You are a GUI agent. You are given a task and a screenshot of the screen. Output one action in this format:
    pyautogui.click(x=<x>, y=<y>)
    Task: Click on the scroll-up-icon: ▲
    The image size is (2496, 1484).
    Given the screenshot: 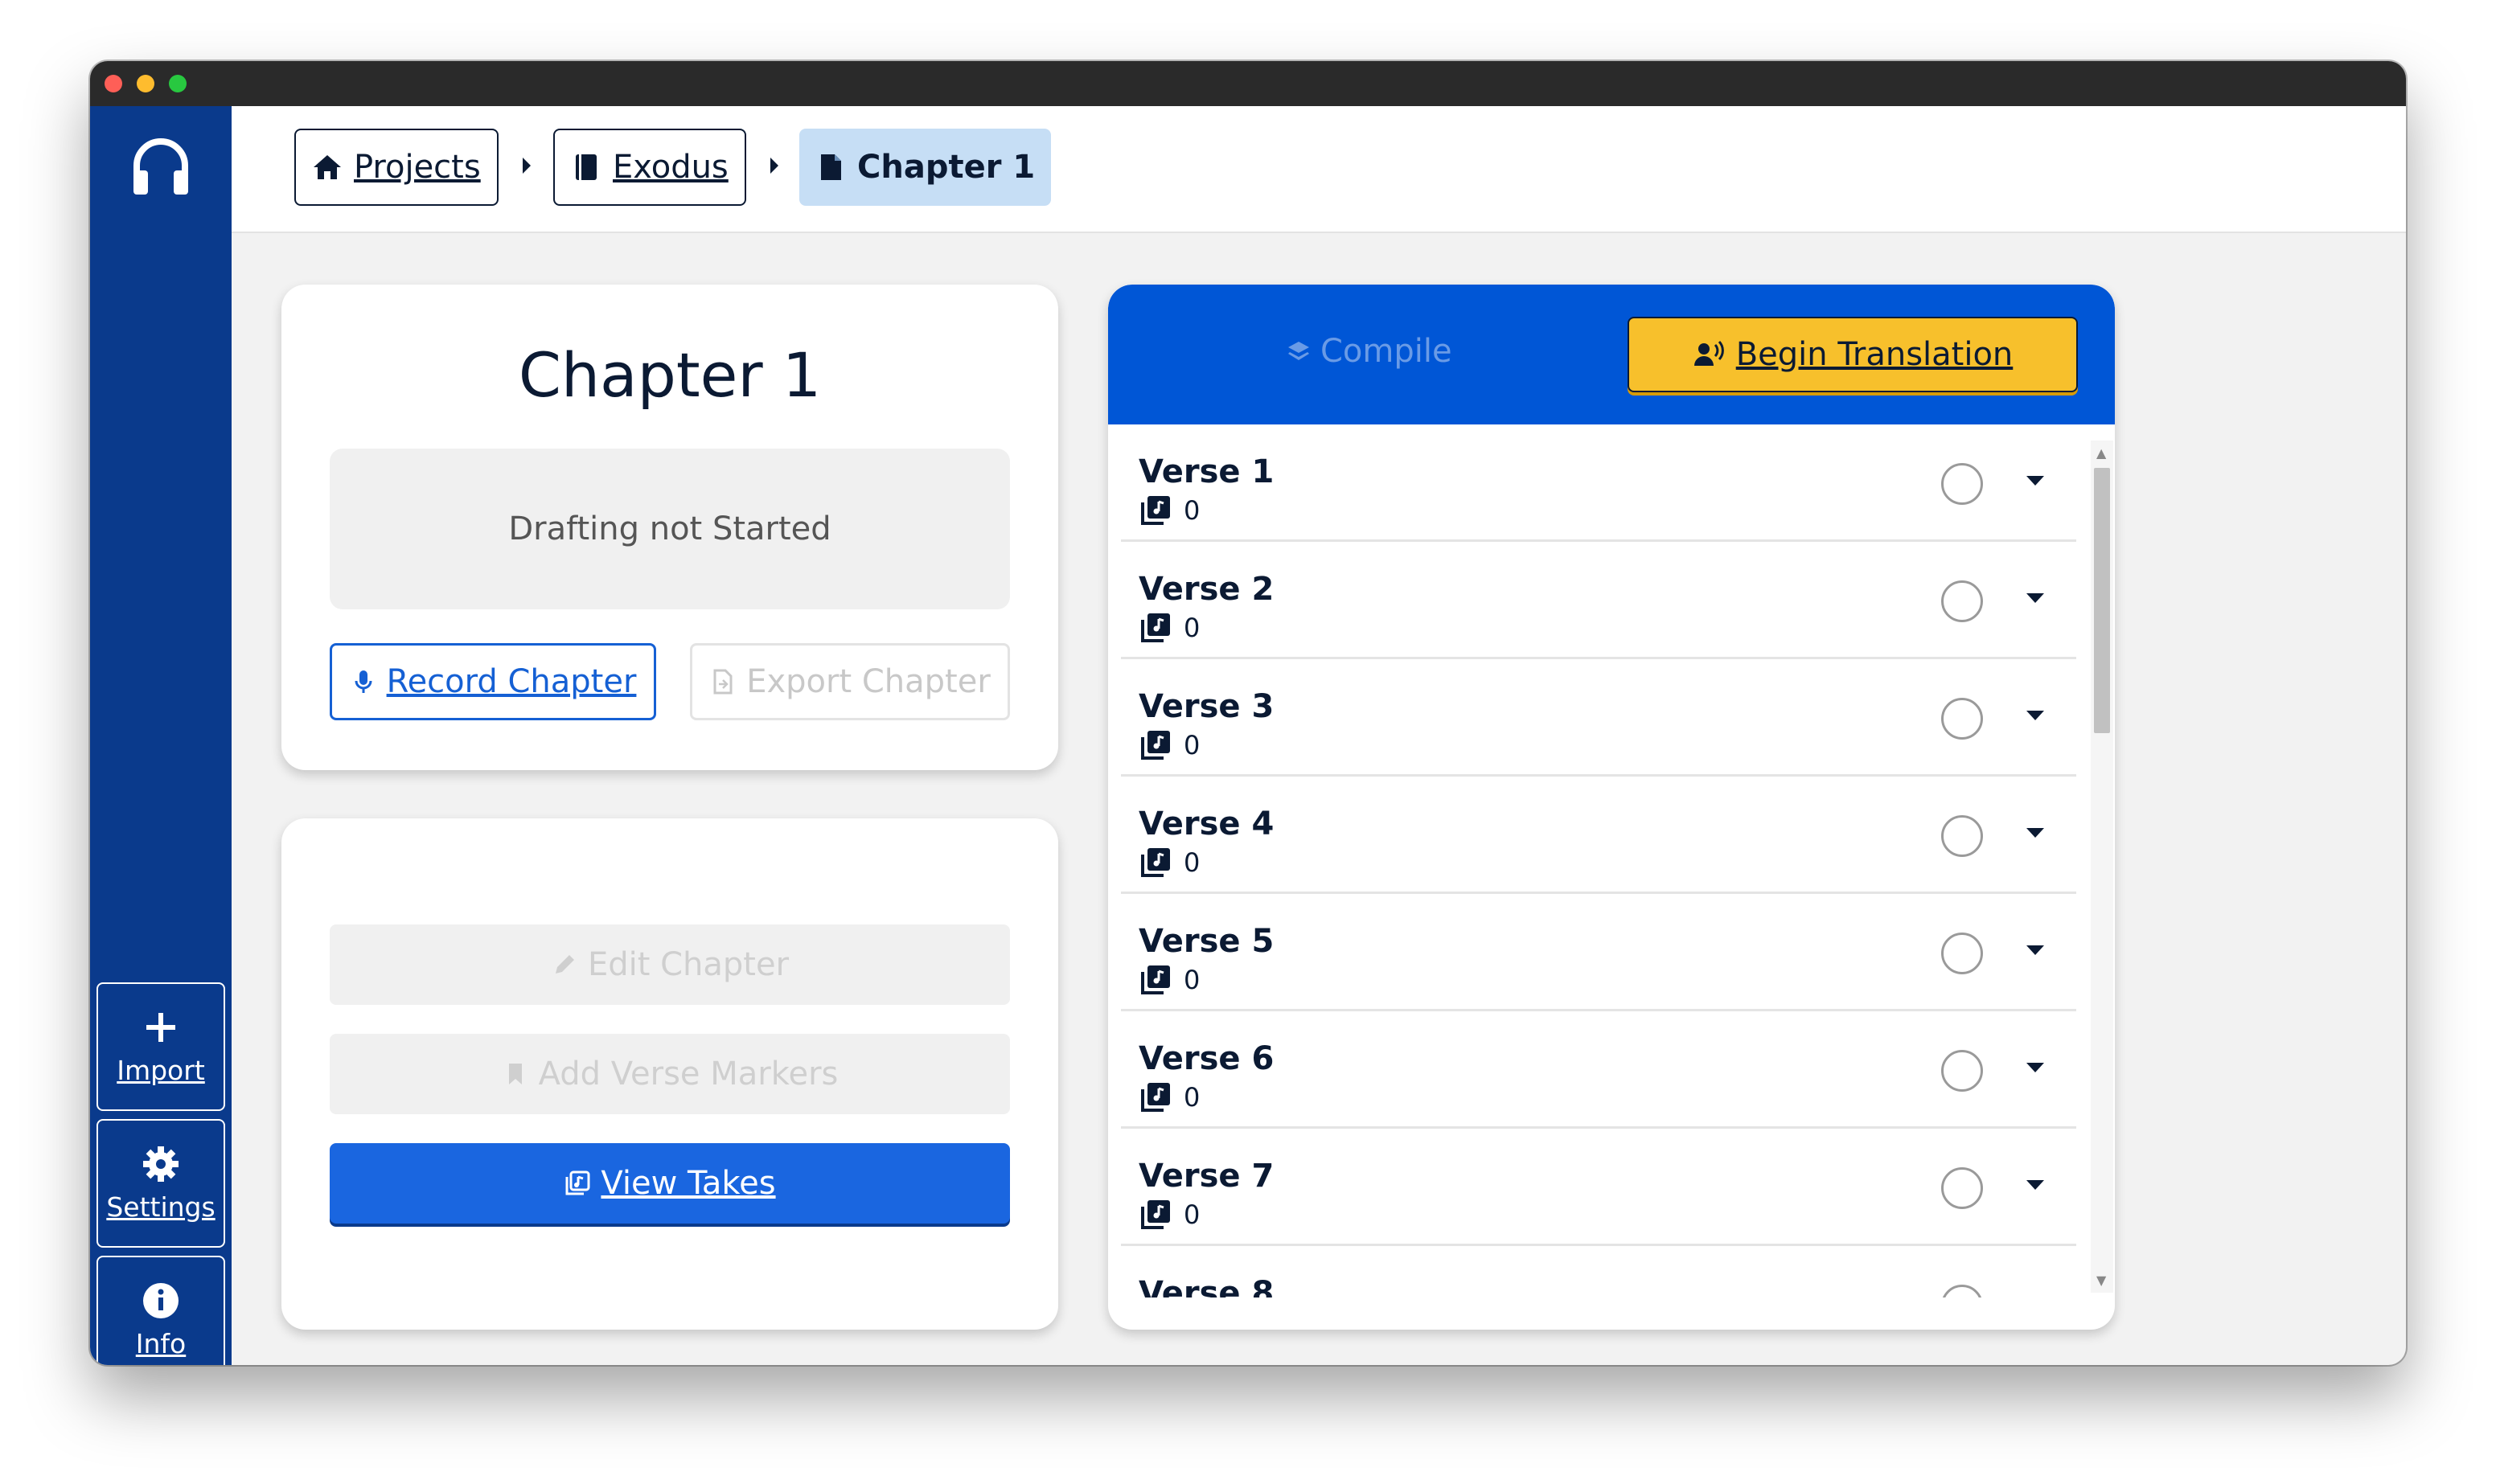 What is the action you would take?
    pyautogui.click(x=2101, y=453)
    